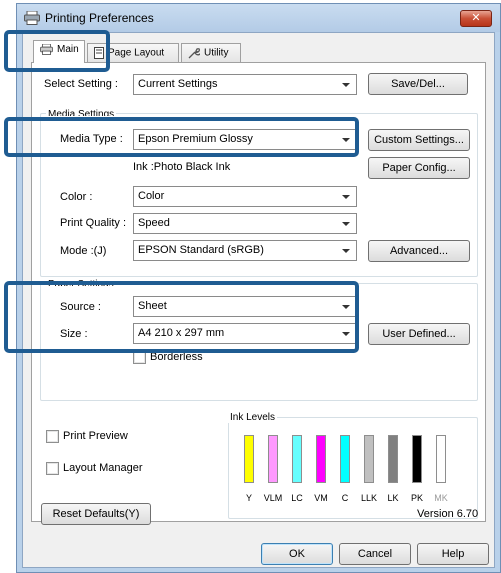 This screenshot has width=501, height=573. Describe the element at coordinates (151, 196) in the screenshot. I see `color-value: Color` at that location.